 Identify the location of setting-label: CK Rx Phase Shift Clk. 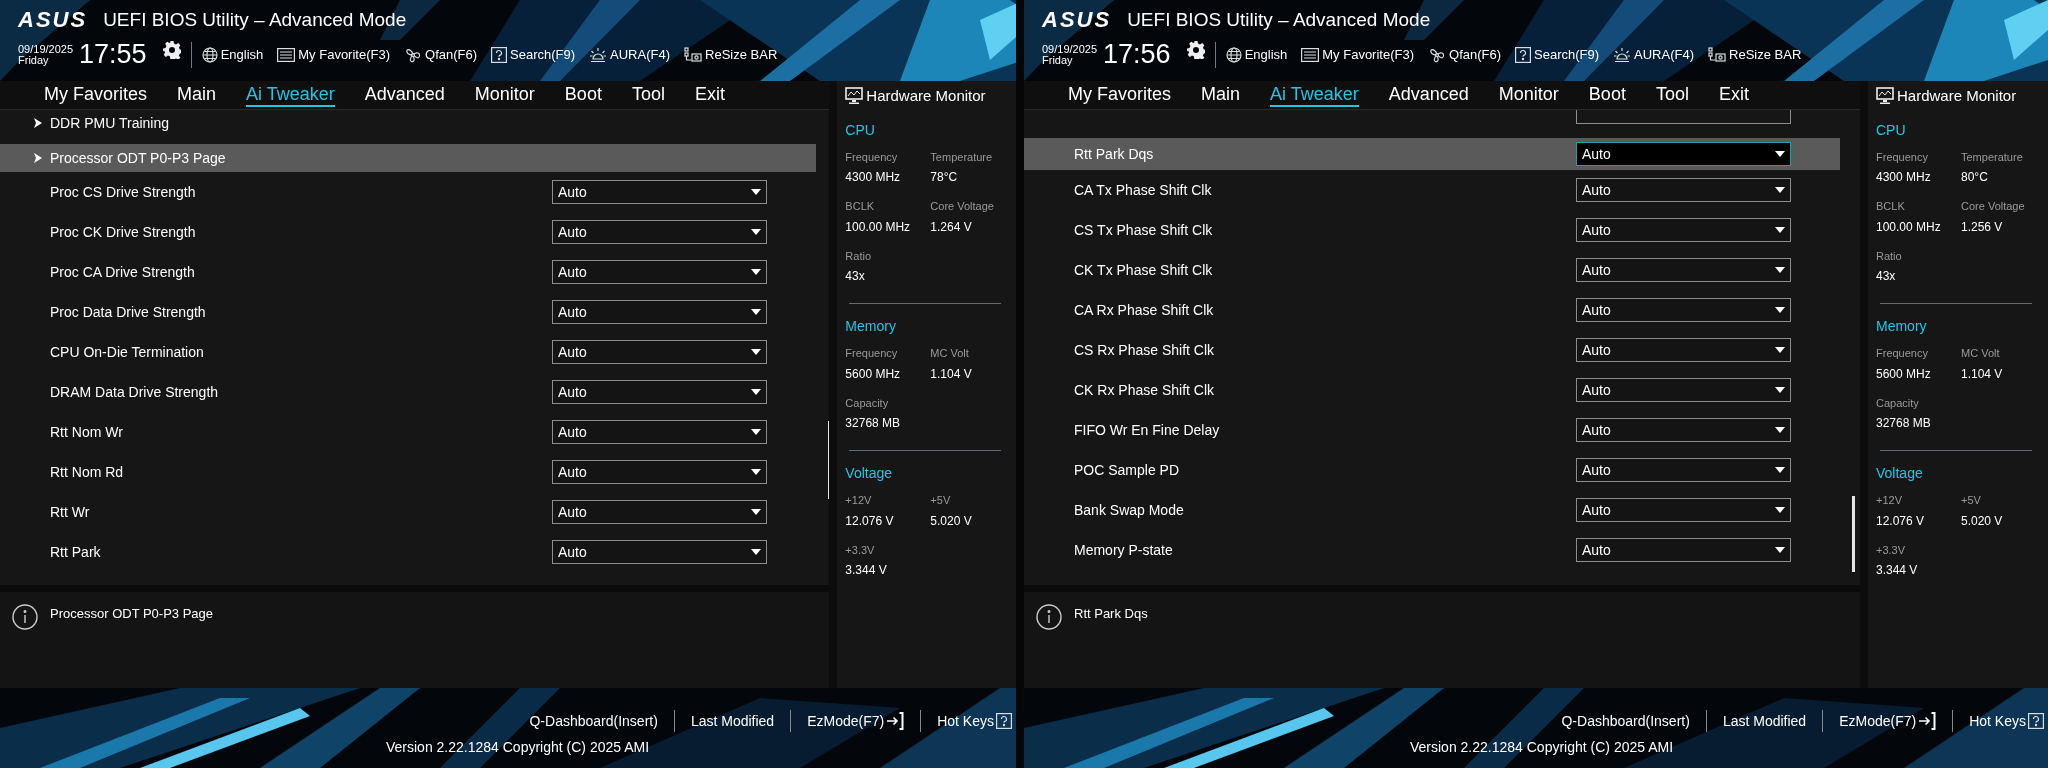
(1145, 390).